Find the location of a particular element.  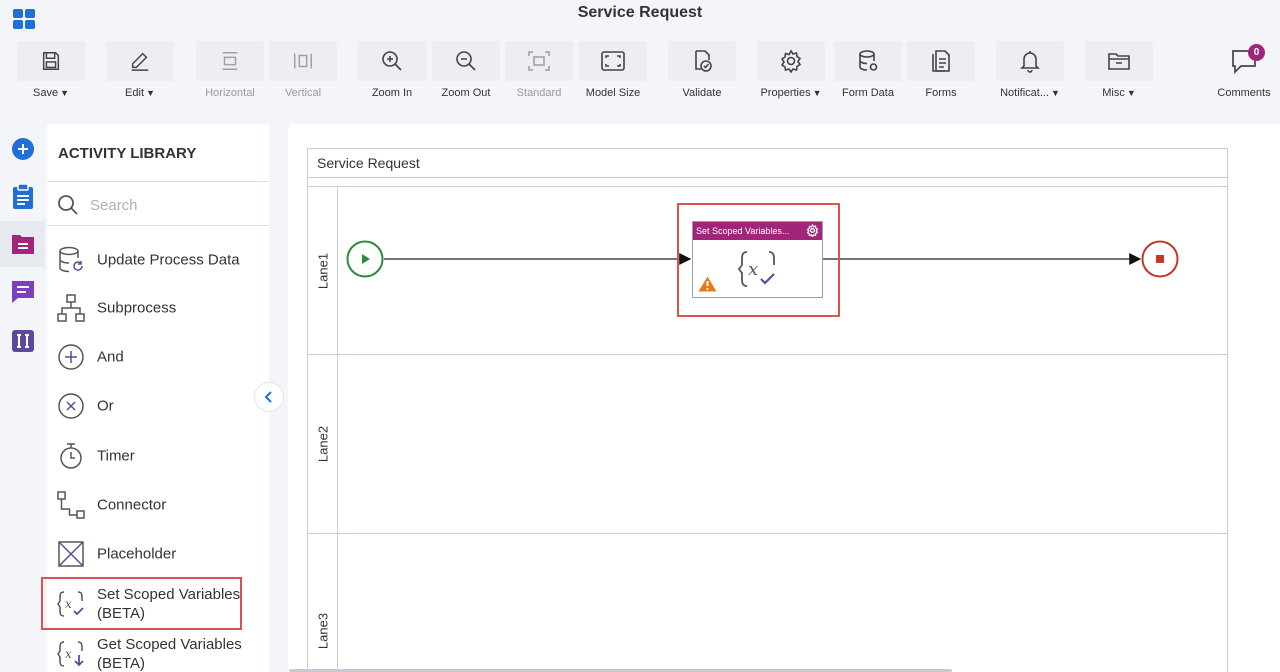

end-event is located at coordinates (1160, 259).